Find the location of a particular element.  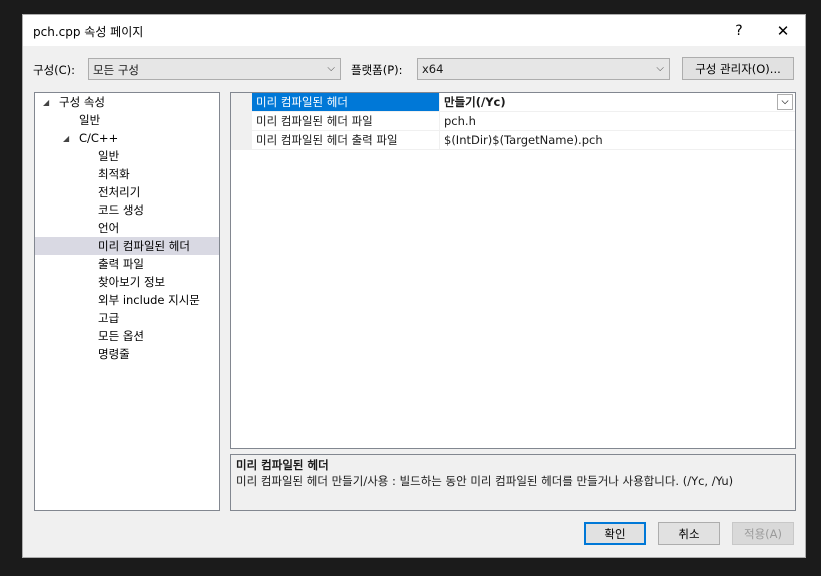

config-label: 구성(C): is located at coordinates (54, 70).